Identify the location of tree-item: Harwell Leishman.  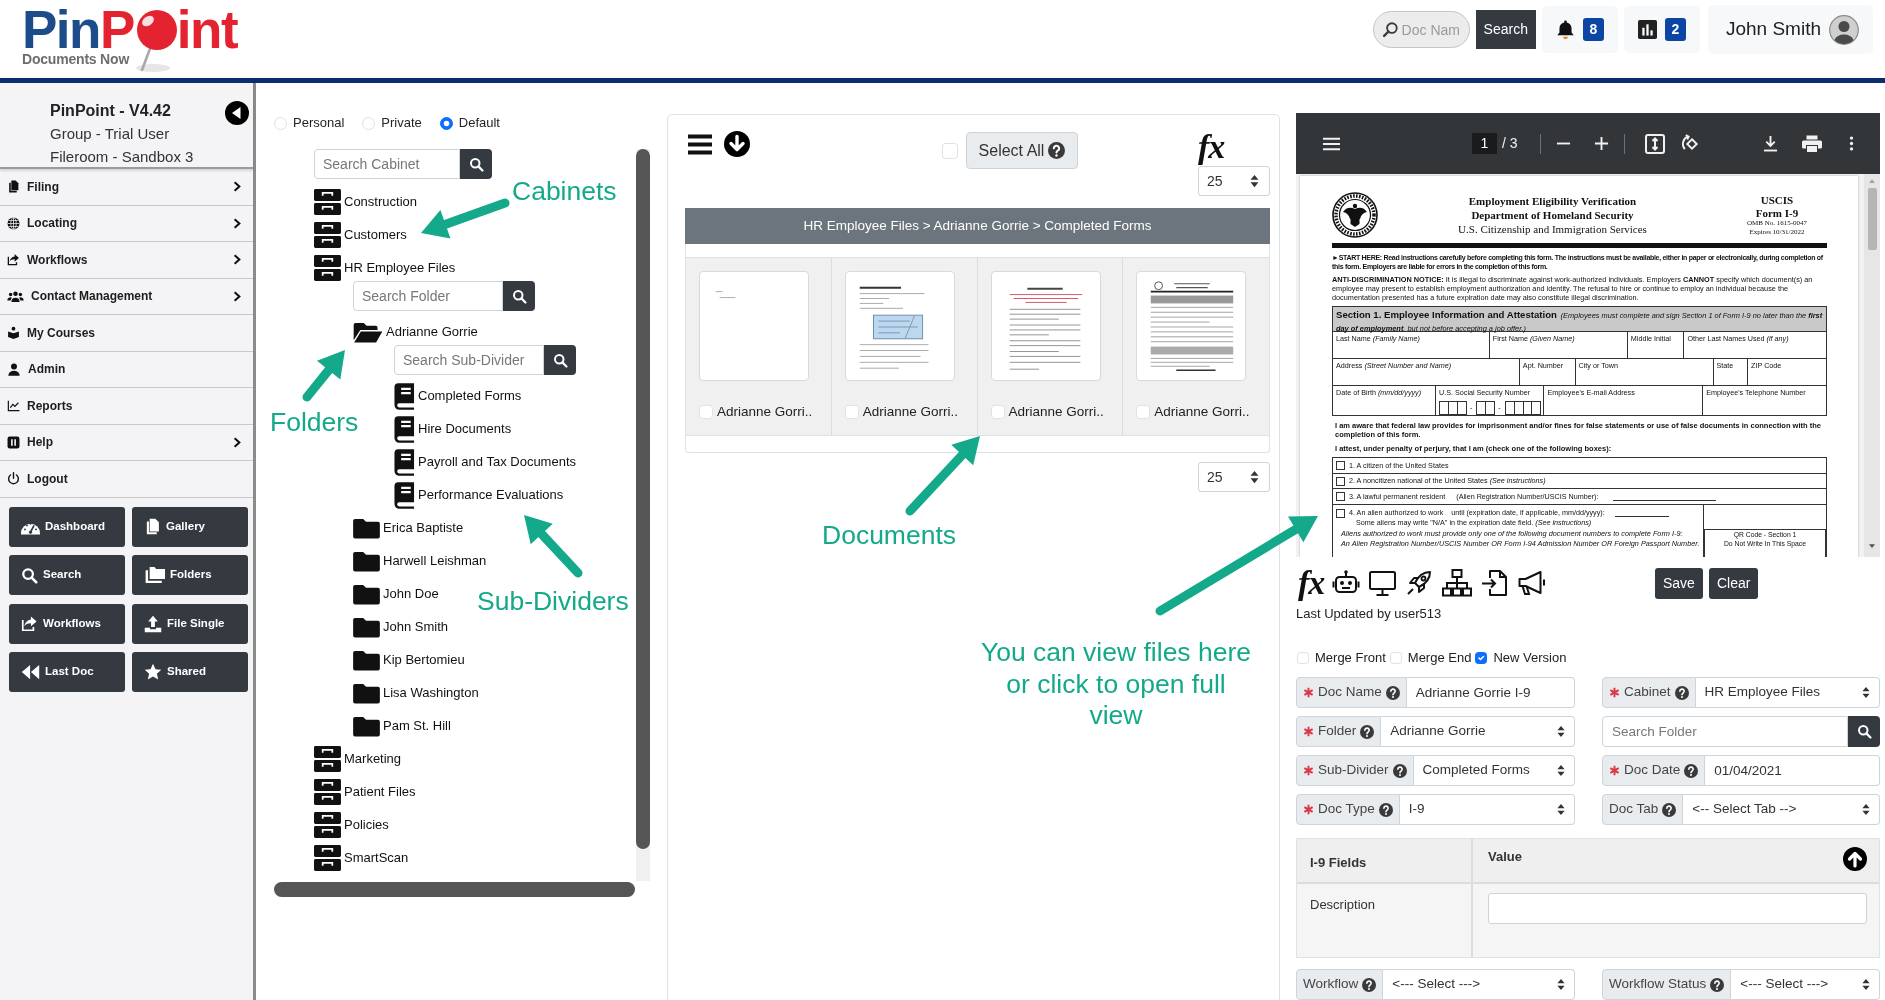
(420, 561).